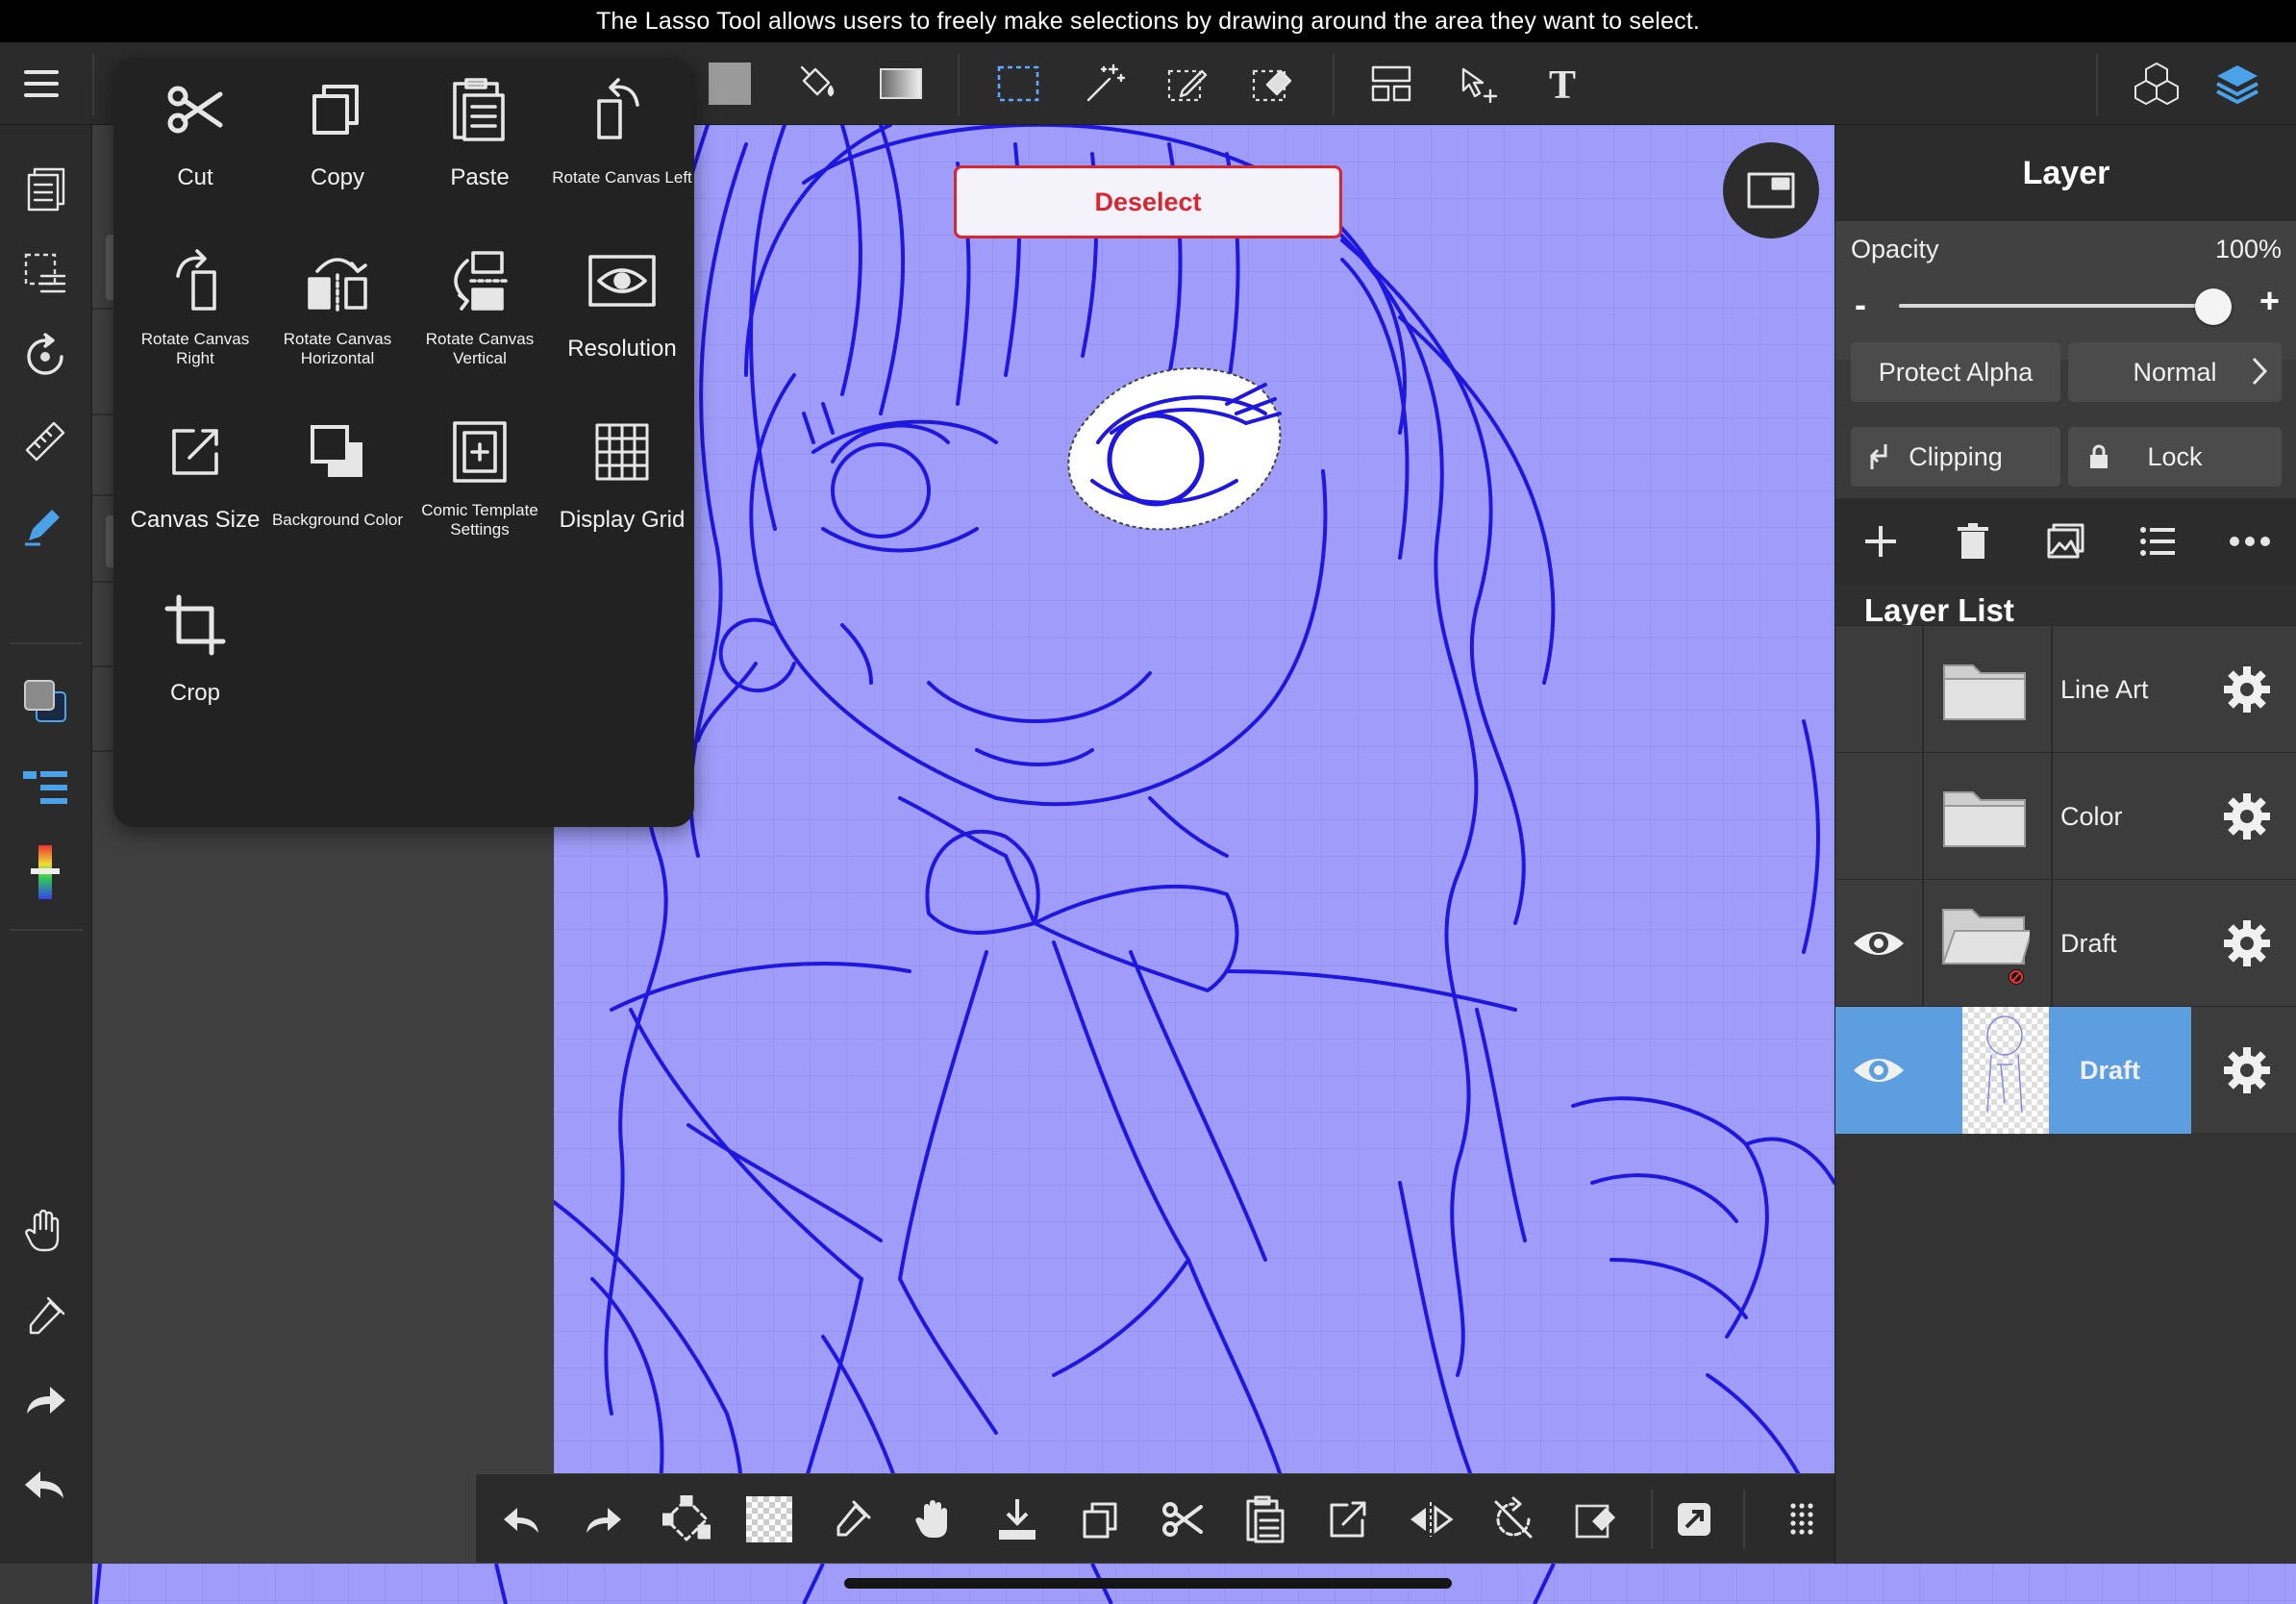 This screenshot has height=1604, width=2296. Describe the element at coordinates (195, 693) in the screenshot. I see `menu-label: Crop` at that location.